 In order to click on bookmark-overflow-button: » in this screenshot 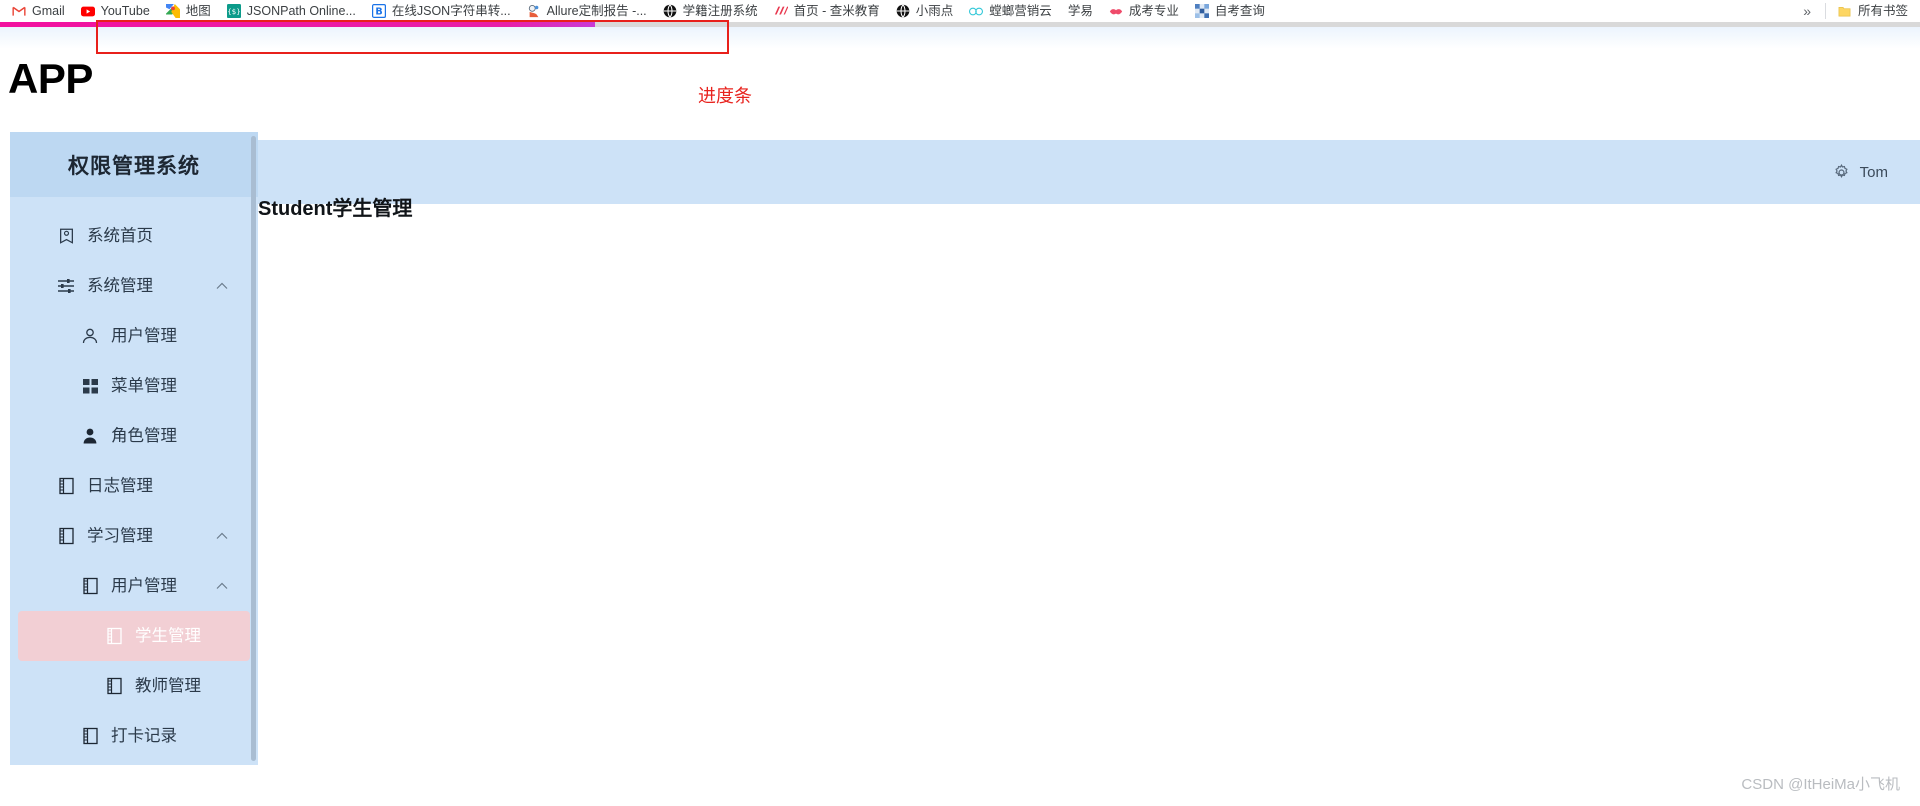, I will do `click(1807, 11)`.